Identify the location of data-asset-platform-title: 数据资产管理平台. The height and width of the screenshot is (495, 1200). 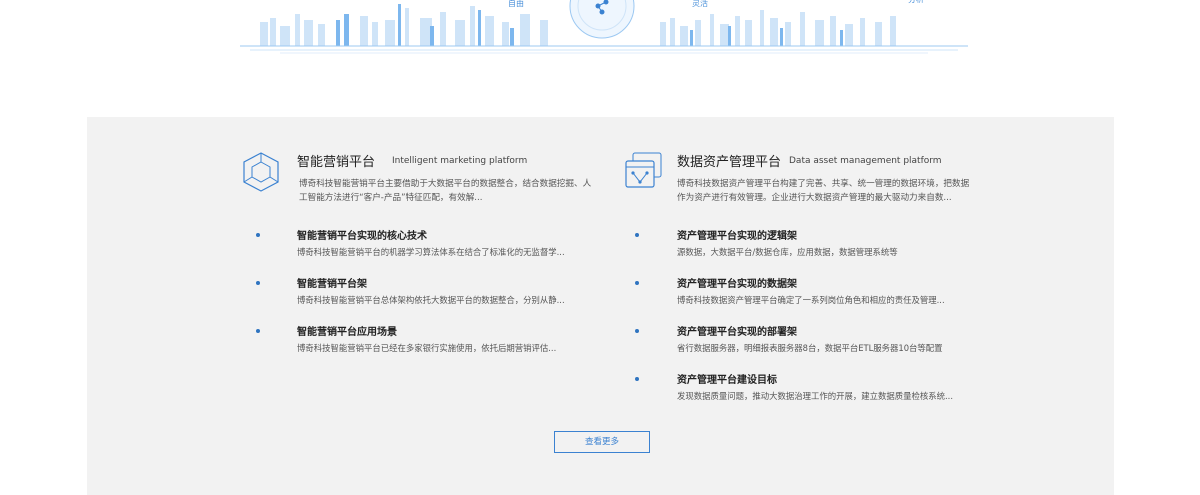
(729, 160).